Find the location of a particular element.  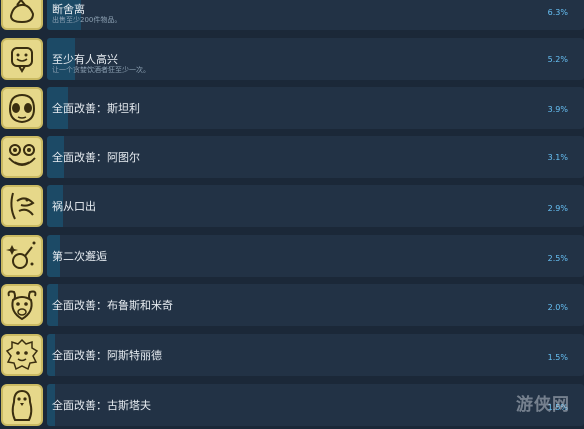

creature-mouth-icon is located at coordinates (22, 206).